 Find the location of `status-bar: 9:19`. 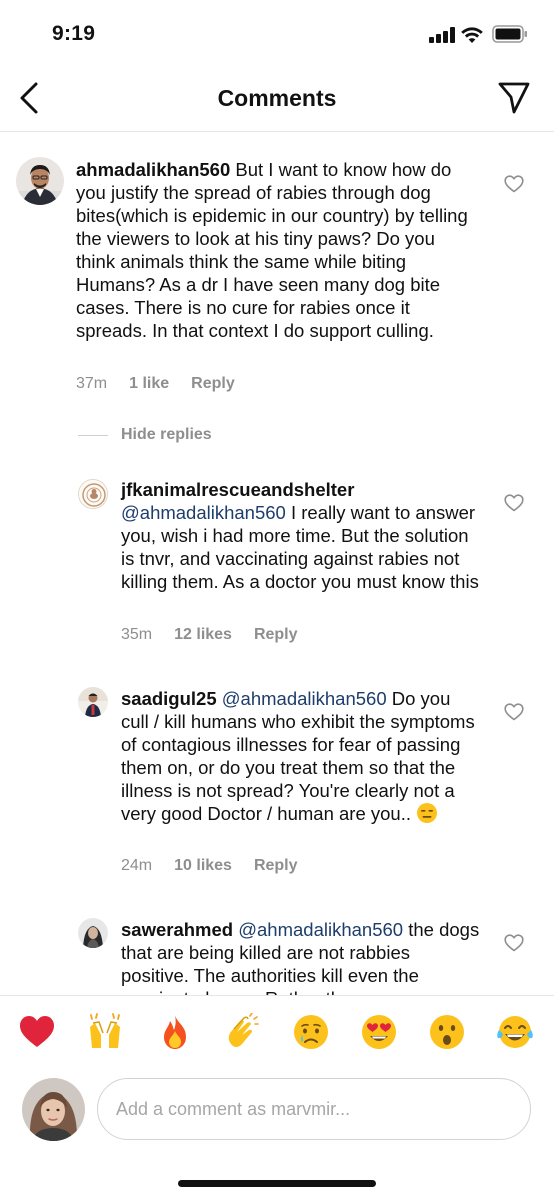

status-bar: 9:19 is located at coordinates (277, 35).